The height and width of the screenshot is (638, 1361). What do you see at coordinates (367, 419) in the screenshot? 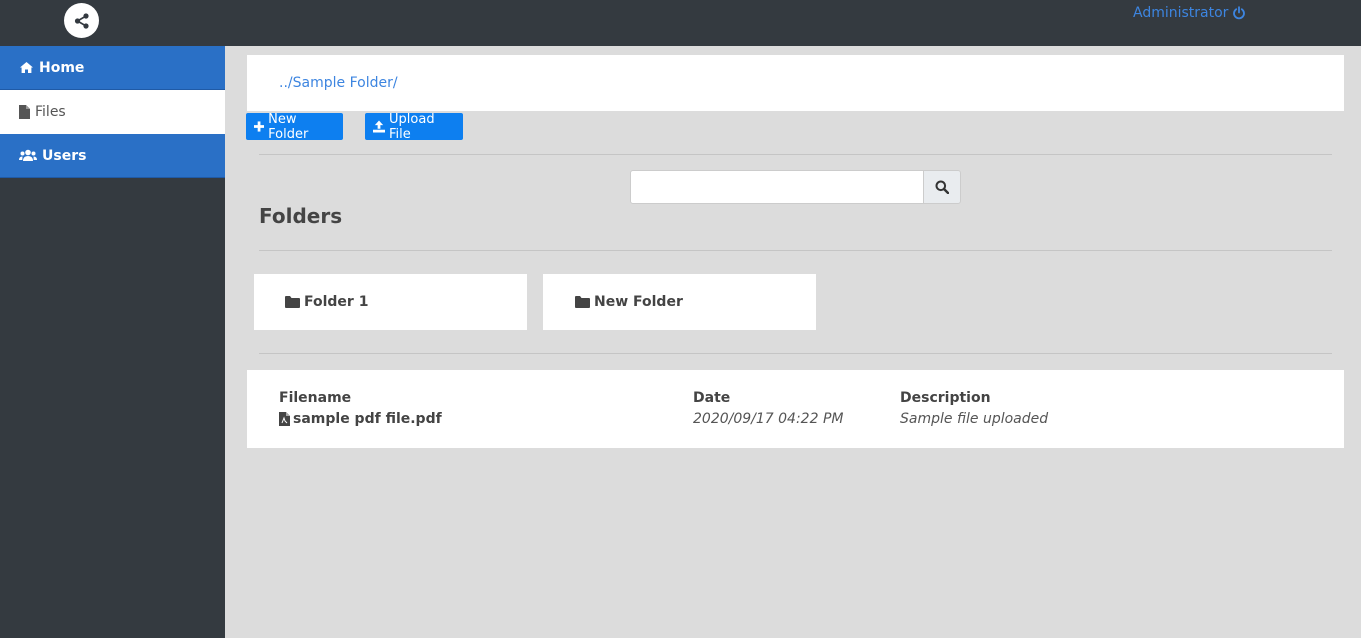
I see `file-name: sample pdf file.pdf` at bounding box center [367, 419].